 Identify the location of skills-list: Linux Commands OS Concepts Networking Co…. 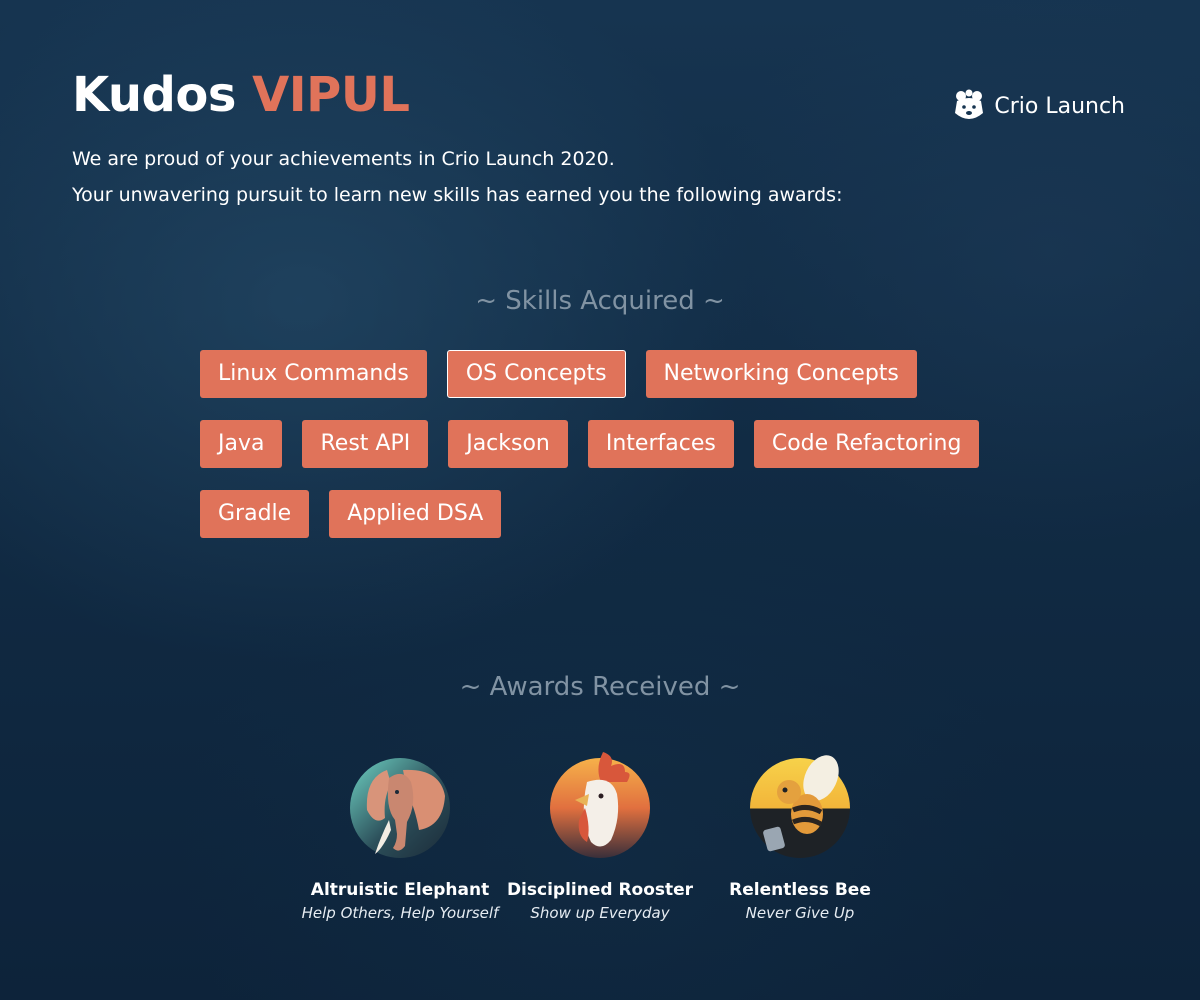
(610, 455).